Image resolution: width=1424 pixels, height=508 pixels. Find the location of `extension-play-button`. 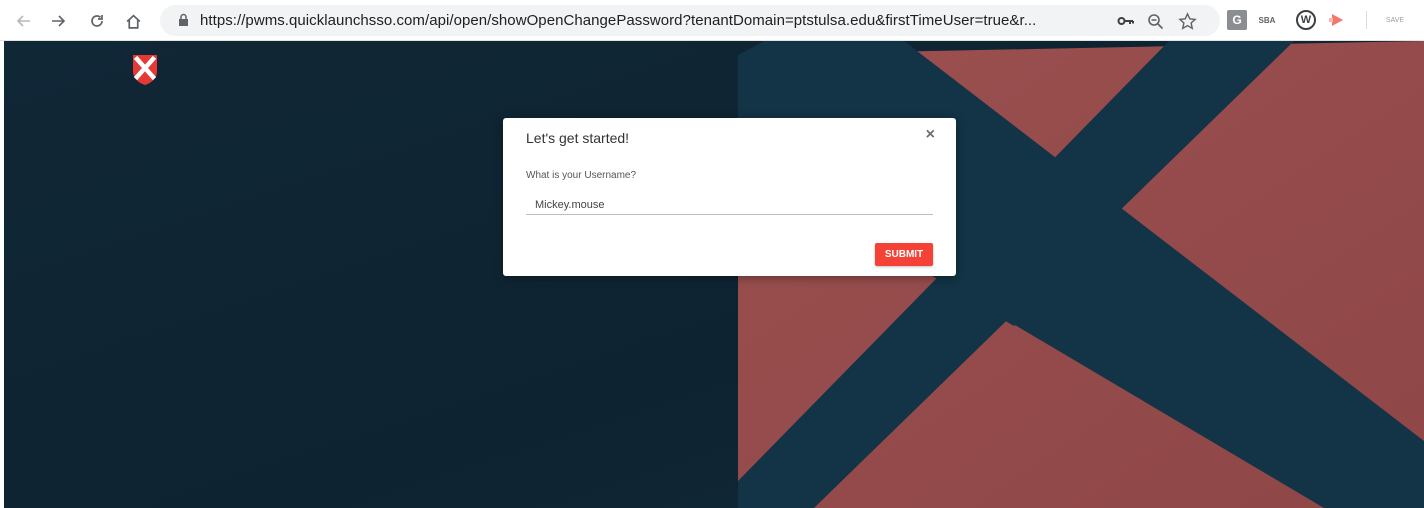

extension-play-button is located at coordinates (1337, 20).